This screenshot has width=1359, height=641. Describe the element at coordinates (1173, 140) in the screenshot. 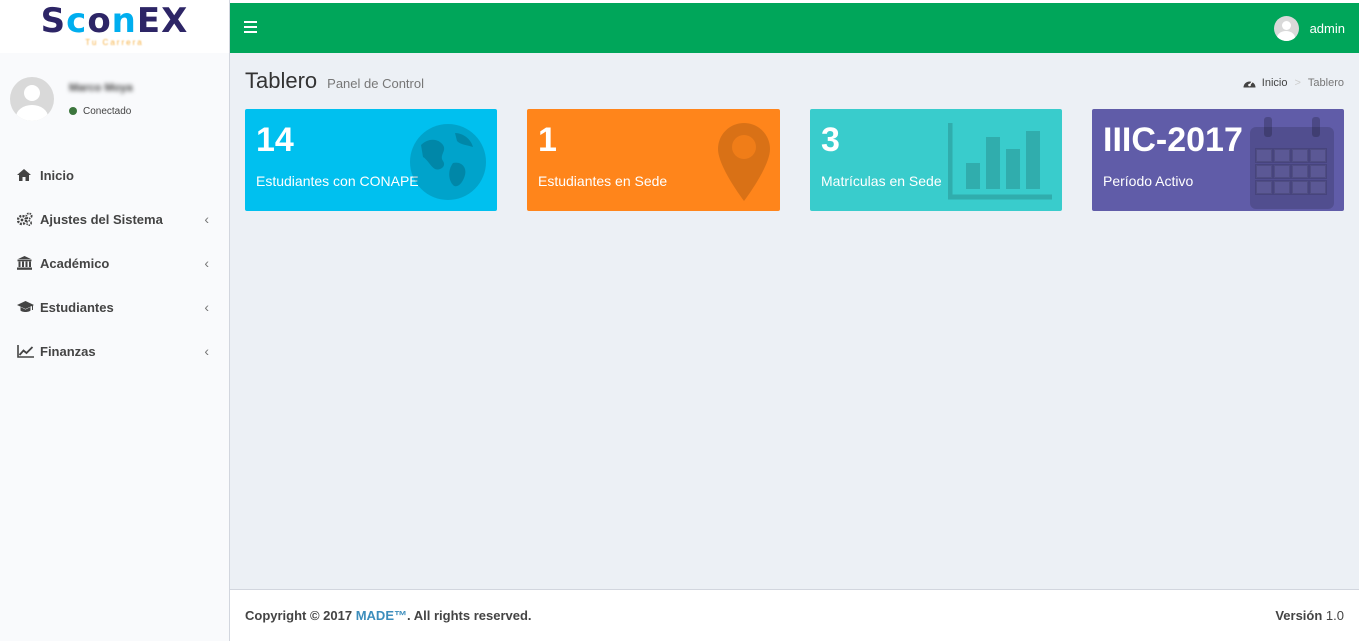

I see `stat-value: IIIC-2017` at that location.